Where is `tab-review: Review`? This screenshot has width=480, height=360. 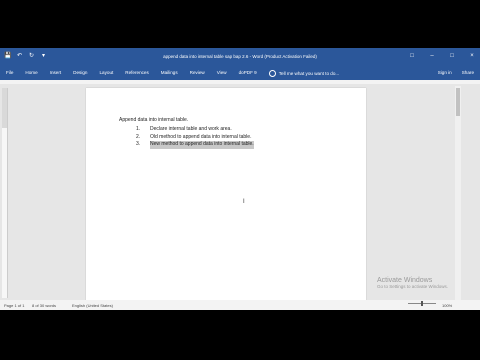 tab-review: Review is located at coordinates (197, 73).